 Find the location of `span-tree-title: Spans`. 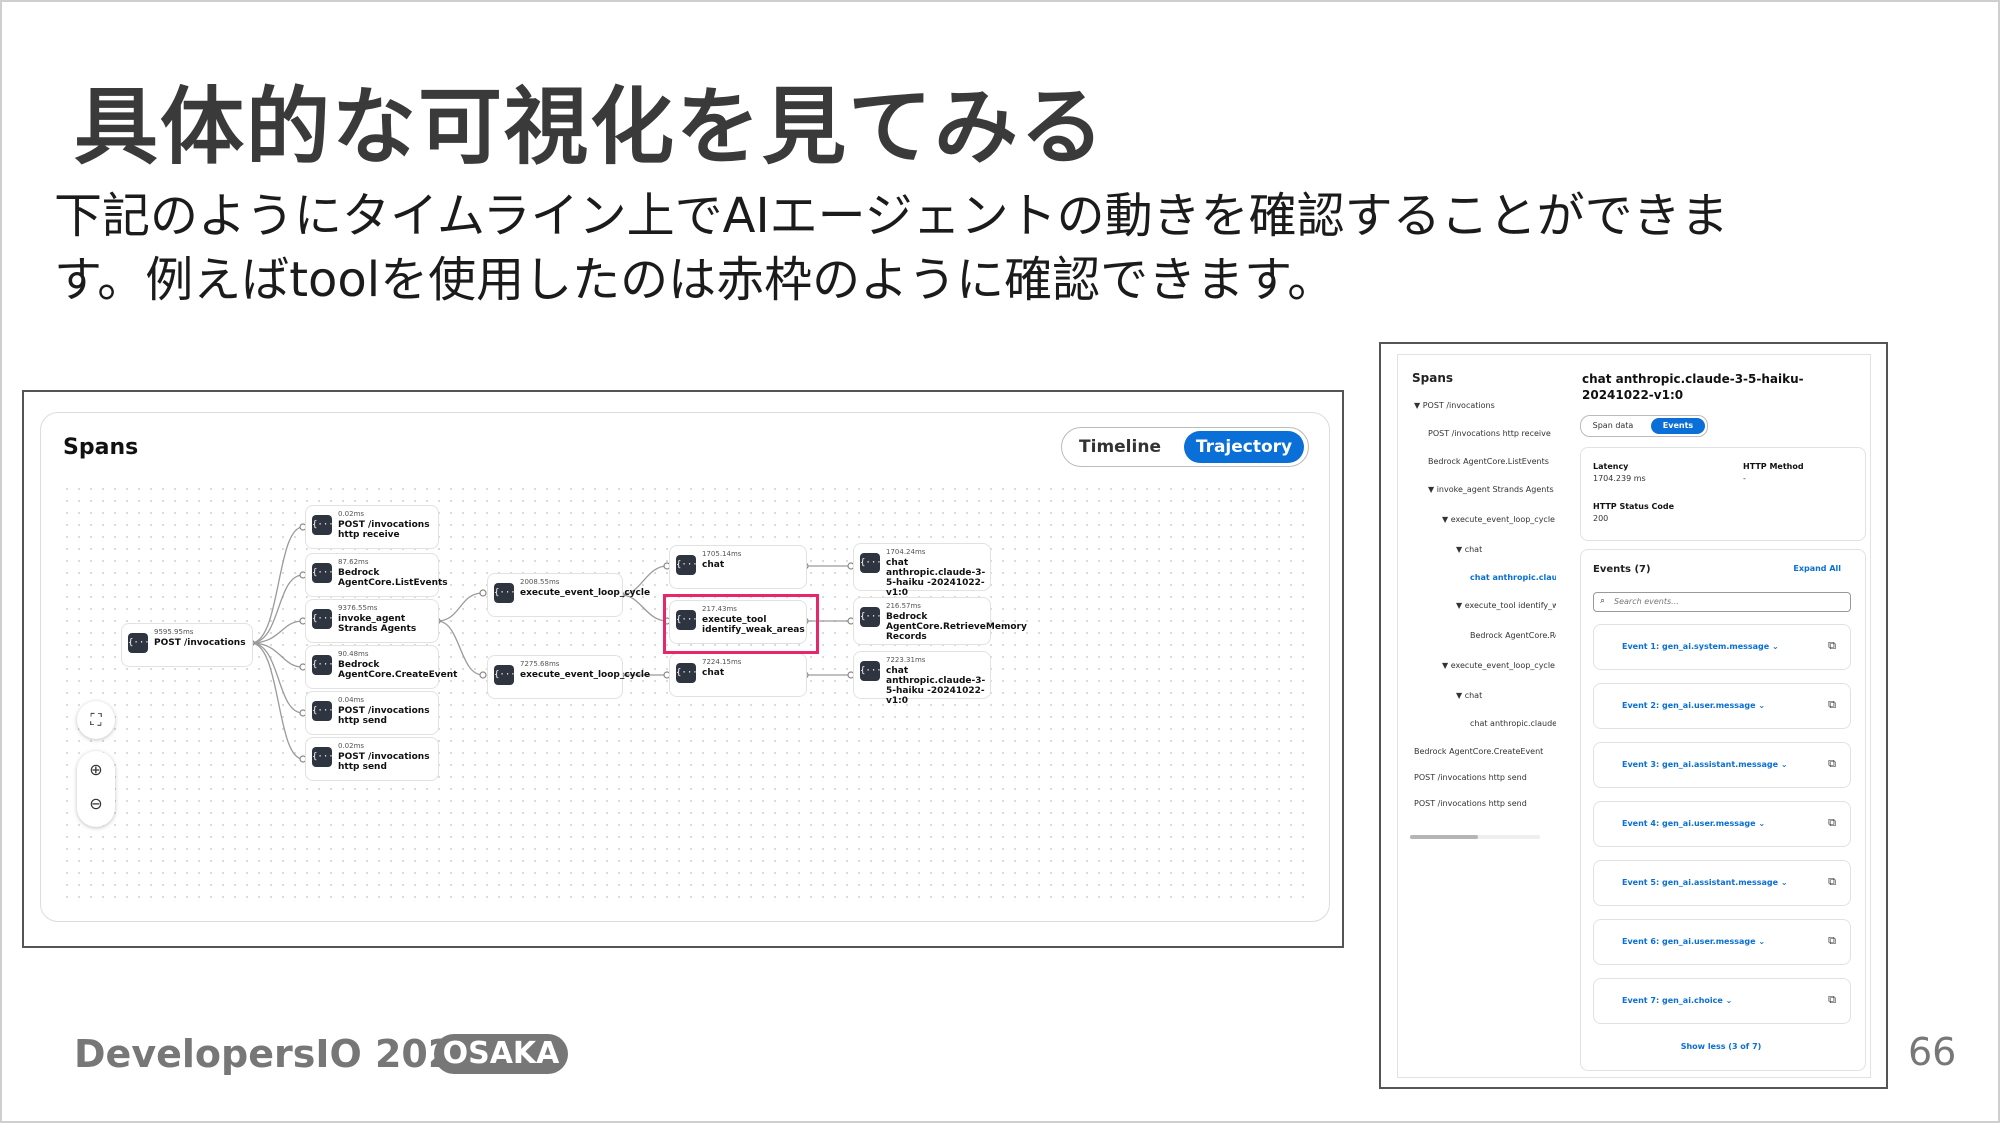

span-tree-title: Spans is located at coordinates (1433, 378).